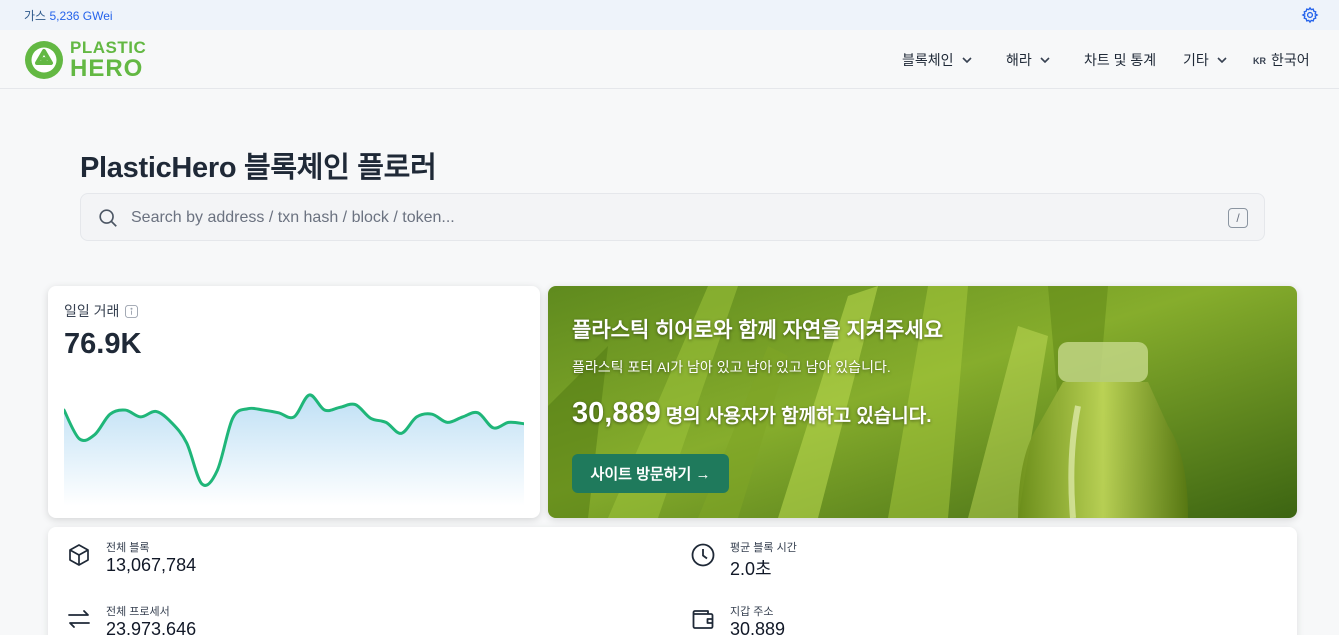 The height and width of the screenshot is (635, 1339). I want to click on nav-blockchain-label: 블록체인, so click(928, 60).